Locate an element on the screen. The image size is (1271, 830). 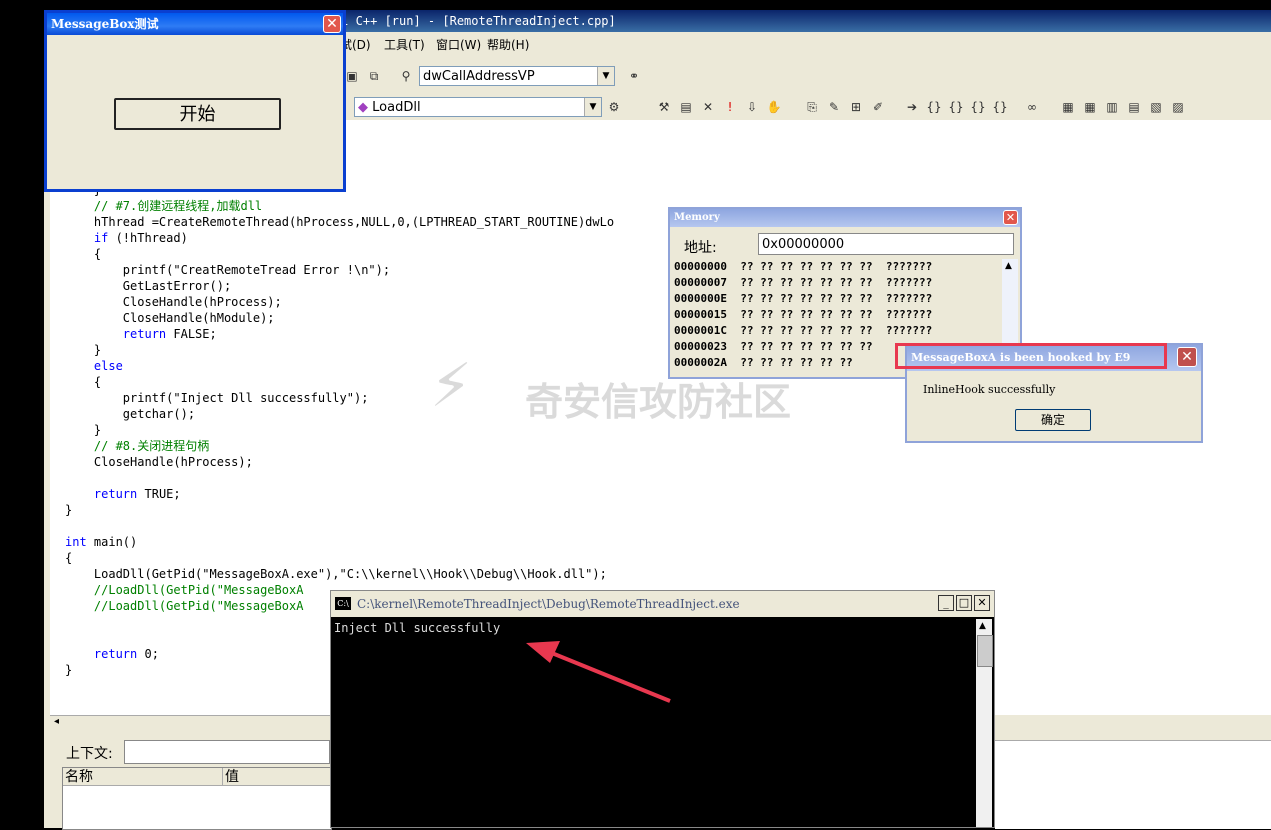
binoculars-icon: ⚭ is located at coordinates (634, 76).